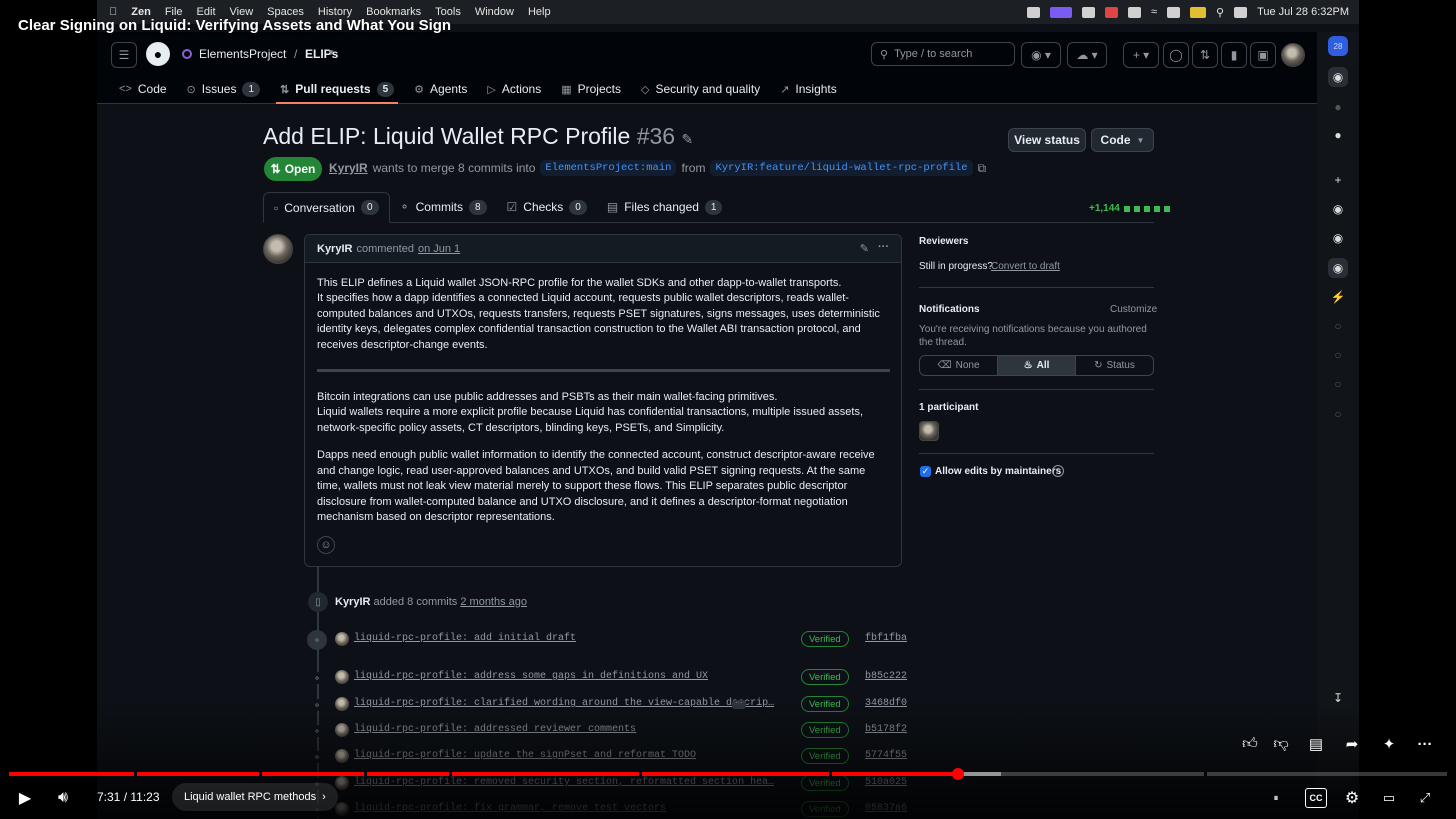  What do you see at coordinates (700, 89) in the screenshot?
I see `tab-security: ◇ Security and quality` at bounding box center [700, 89].